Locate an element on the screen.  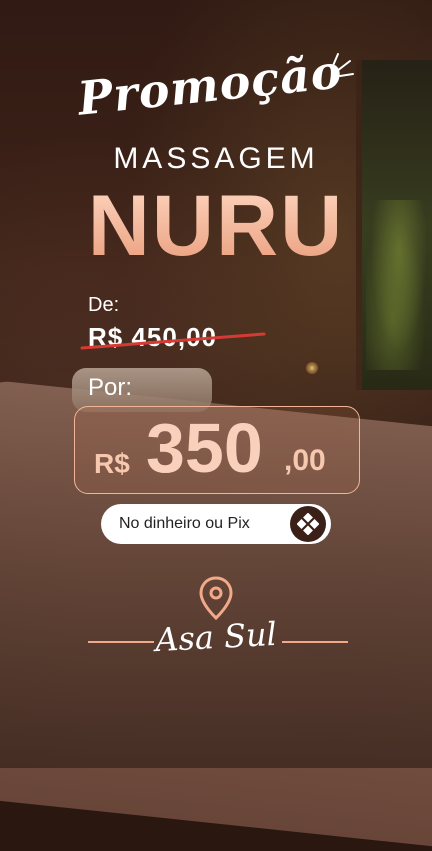
pix-icon is located at coordinates (308, 524).